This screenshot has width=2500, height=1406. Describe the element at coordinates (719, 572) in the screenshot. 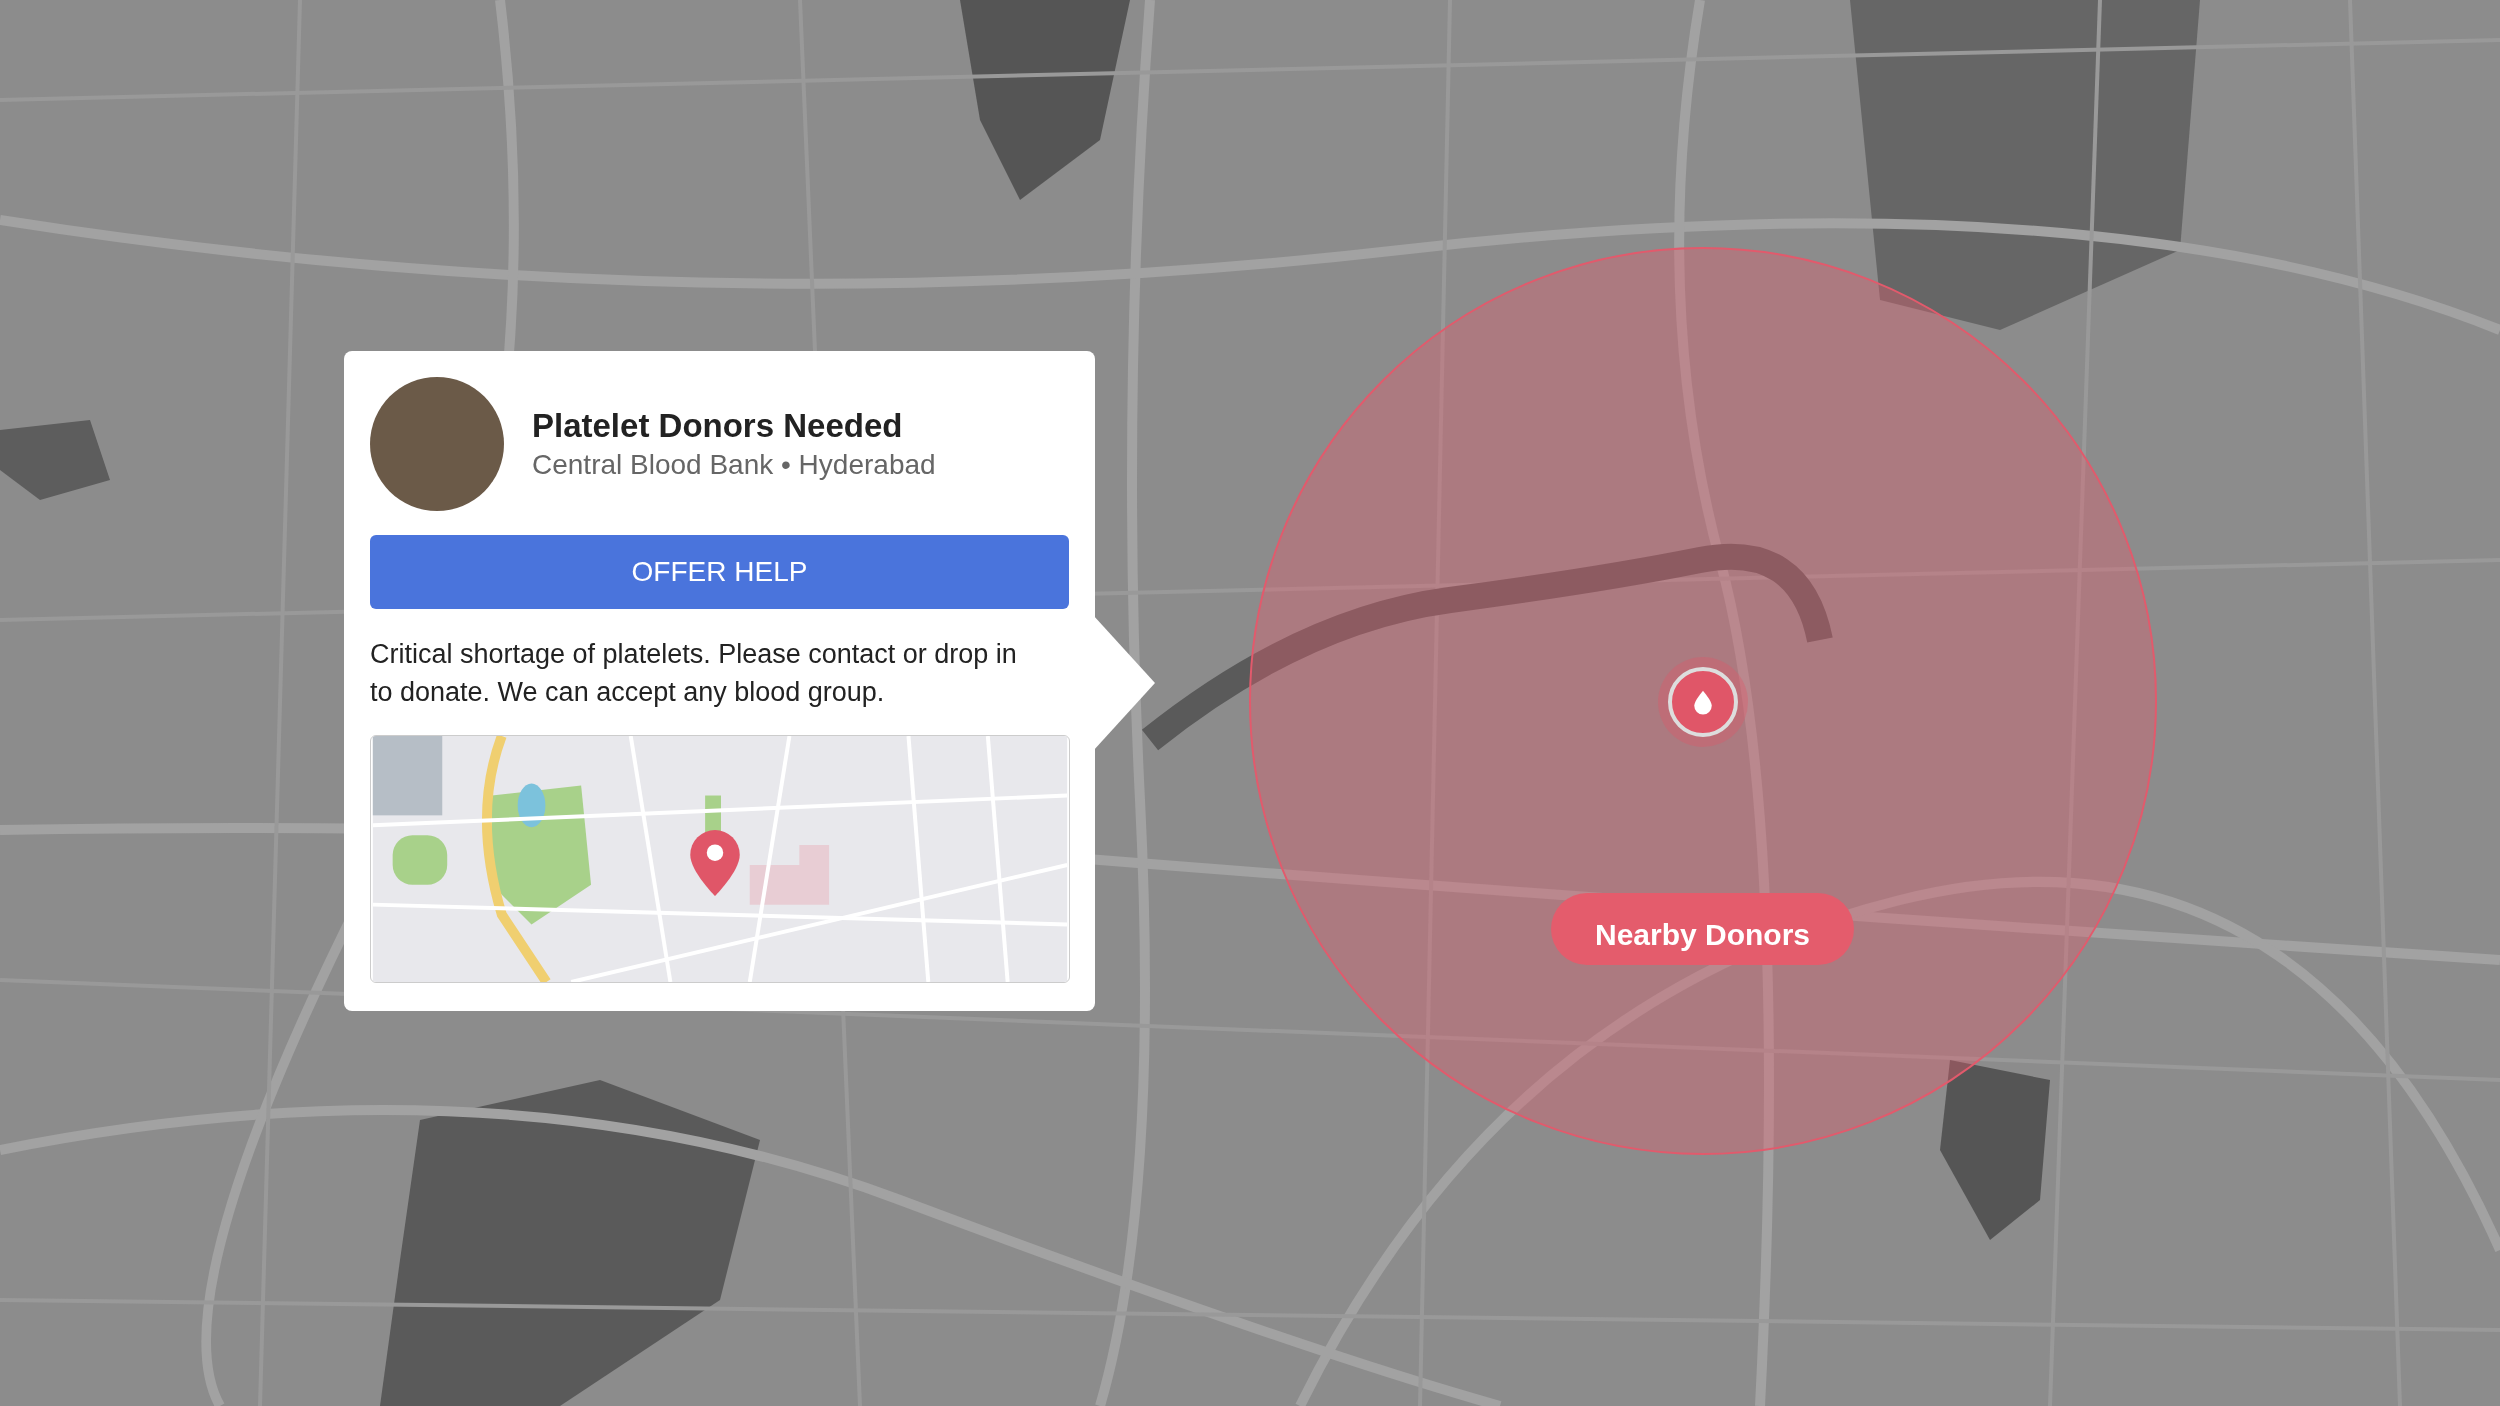

I see `offer-help-button: OFFER HELP` at that location.